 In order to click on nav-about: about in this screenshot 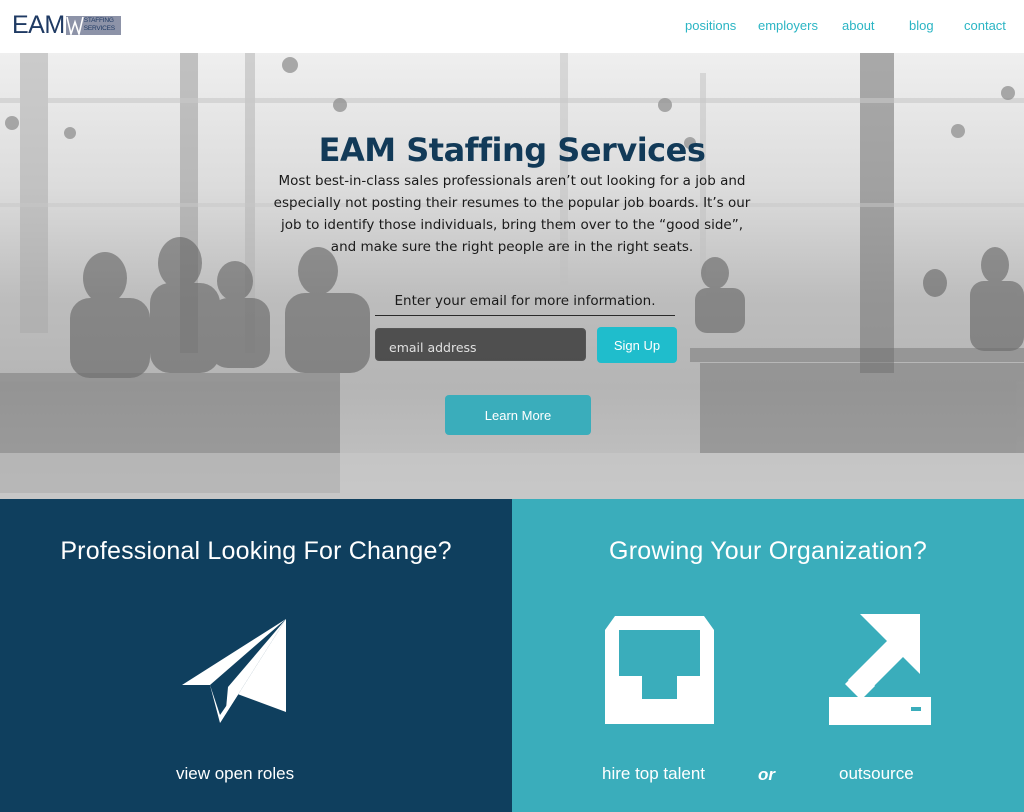, I will do `click(858, 25)`.